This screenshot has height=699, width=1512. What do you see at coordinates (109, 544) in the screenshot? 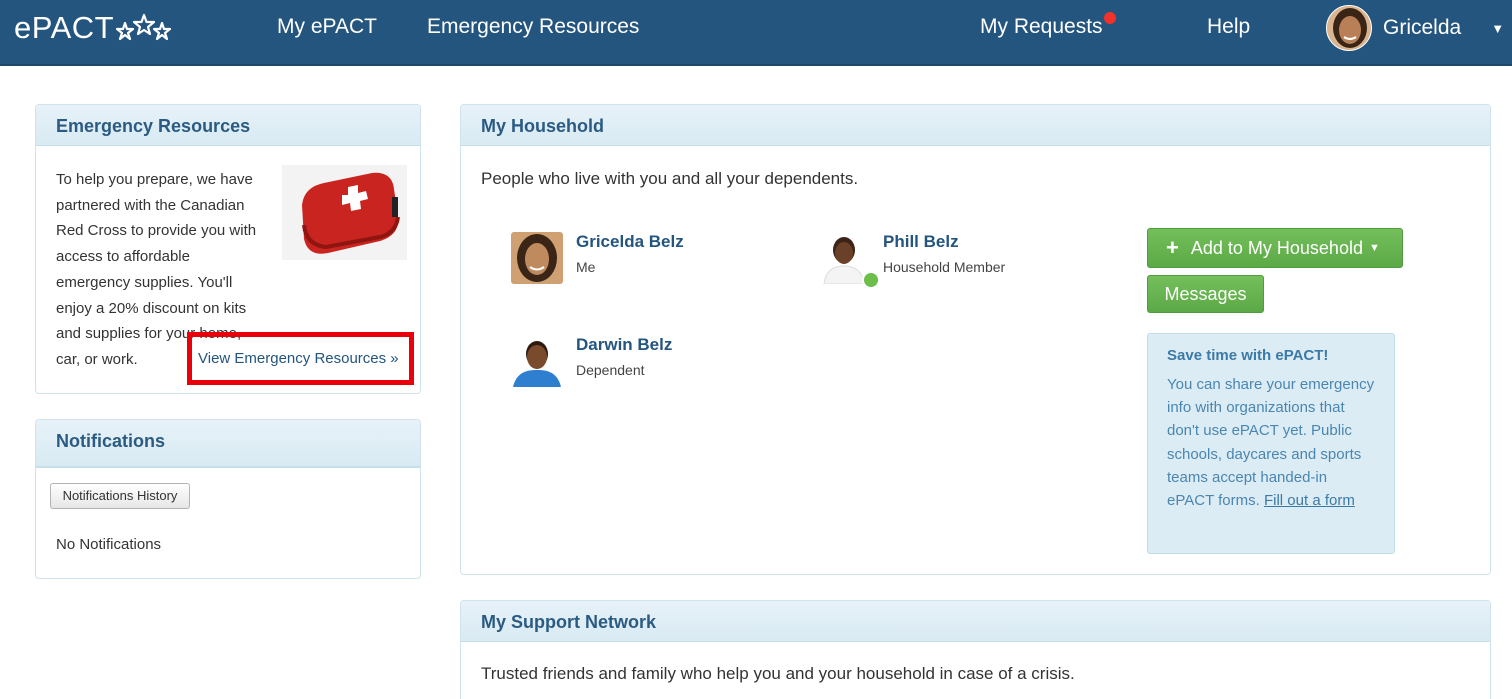
I see `no-notifications-text: No Notifications` at bounding box center [109, 544].